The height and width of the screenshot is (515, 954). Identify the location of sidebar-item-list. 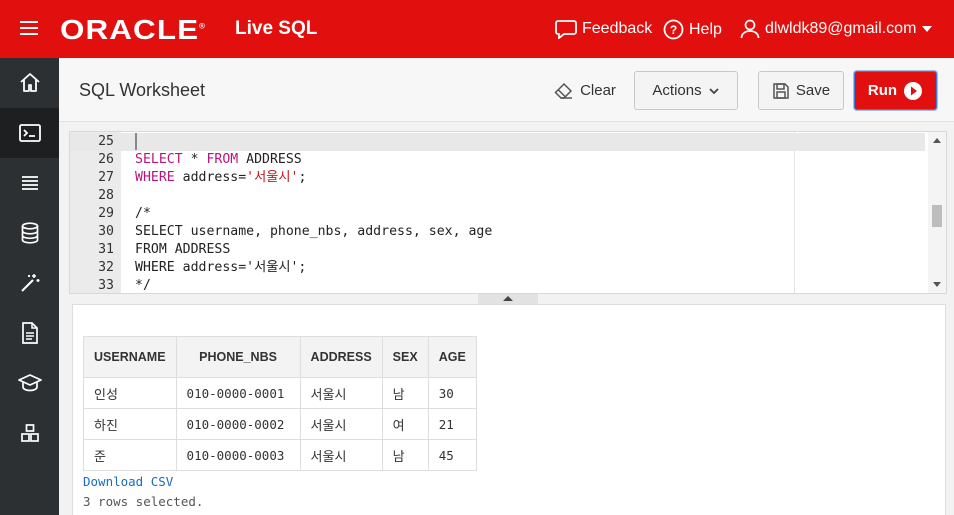
(29, 183).